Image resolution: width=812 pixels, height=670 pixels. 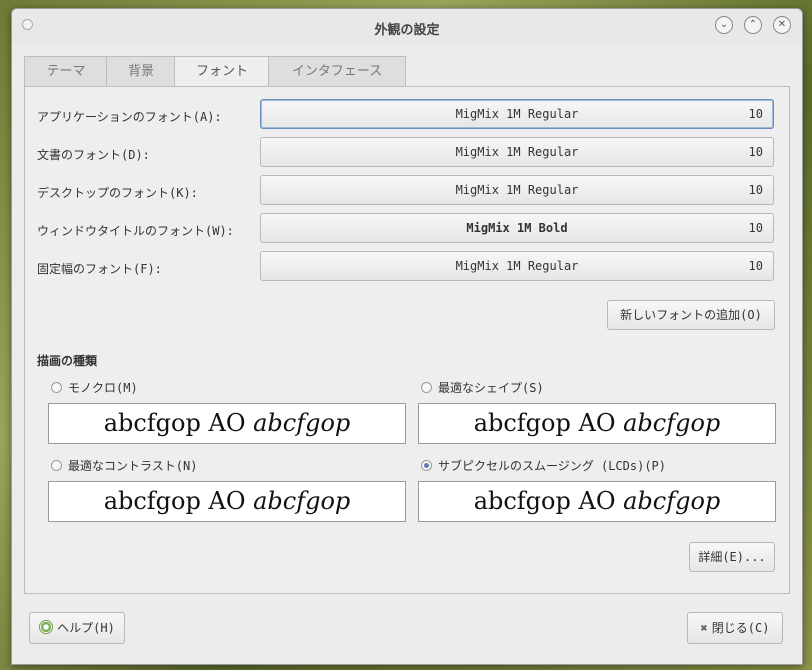 I want to click on tab-theme: テーマ, so click(x=66, y=71).